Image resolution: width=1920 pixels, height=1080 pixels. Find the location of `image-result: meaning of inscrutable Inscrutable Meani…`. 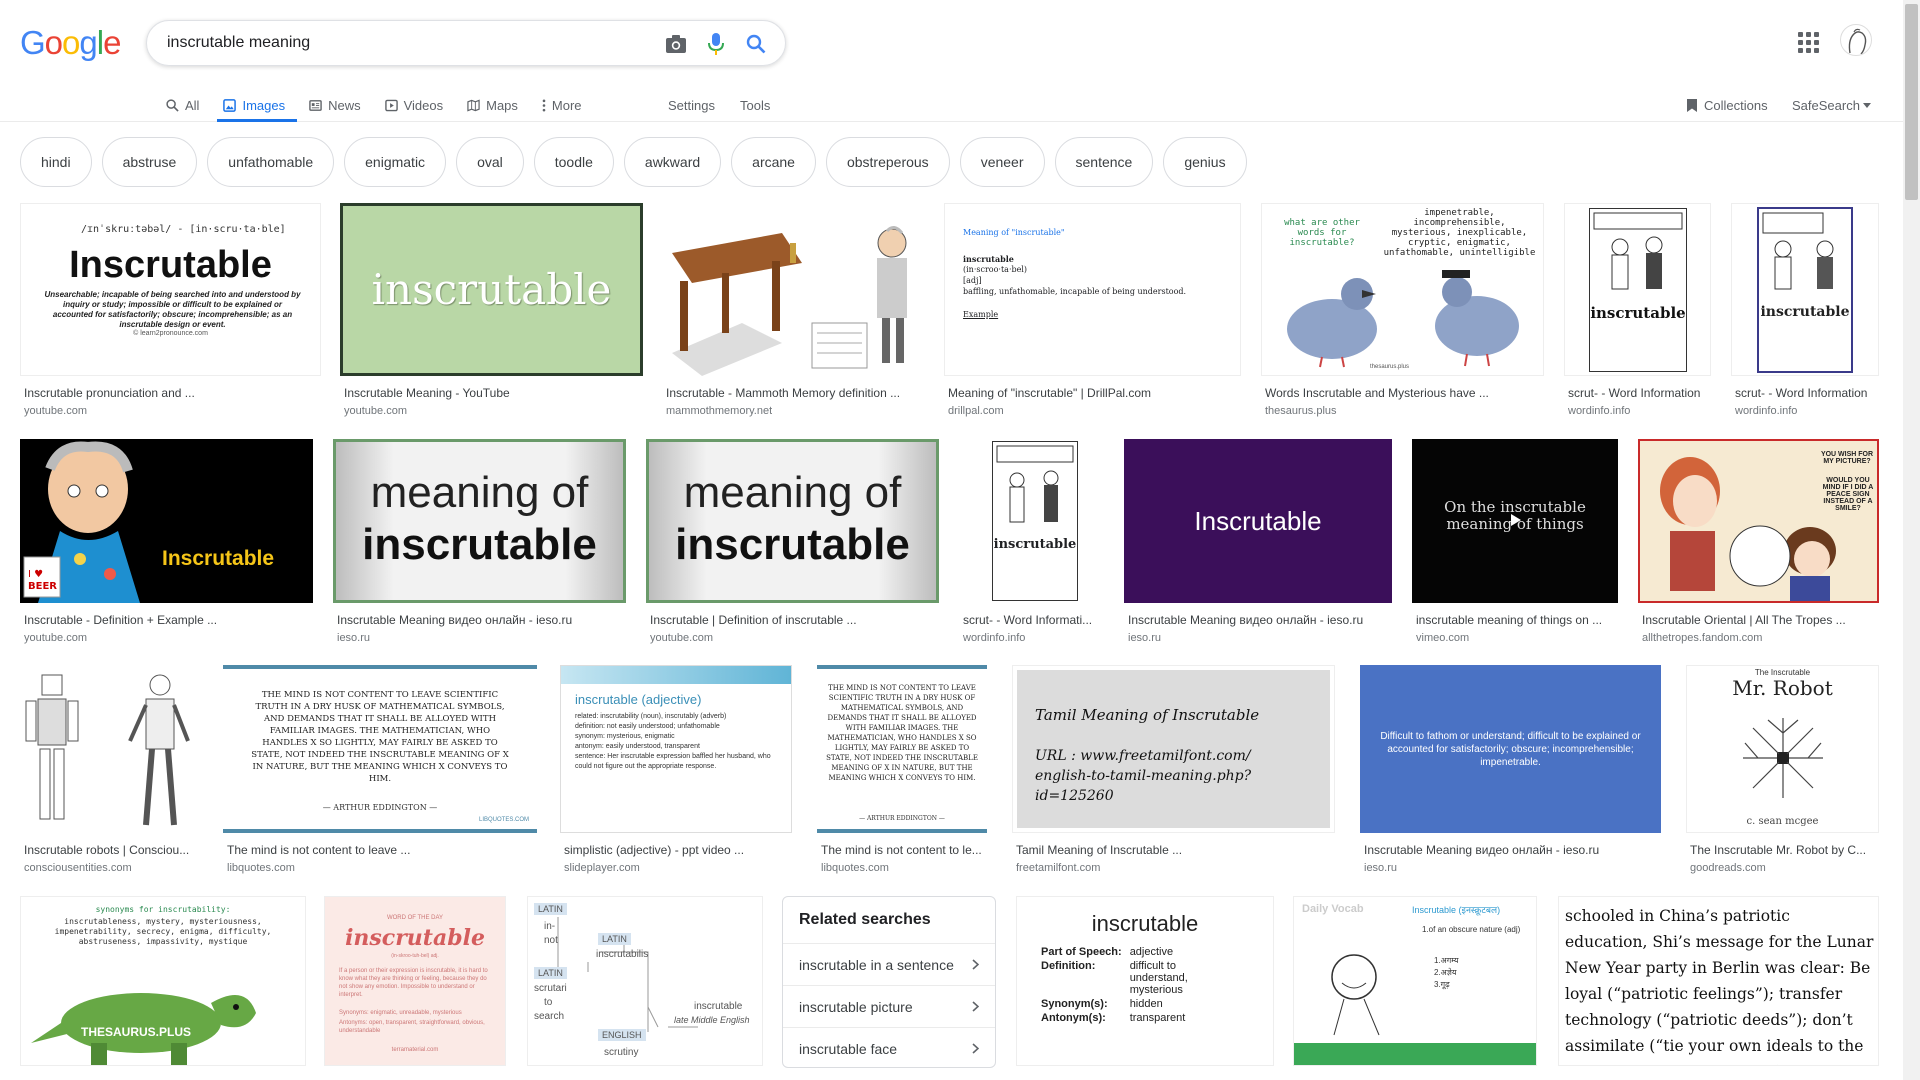

image-result: meaning of inscrutable Inscrutable Meani… is located at coordinates (479, 542).